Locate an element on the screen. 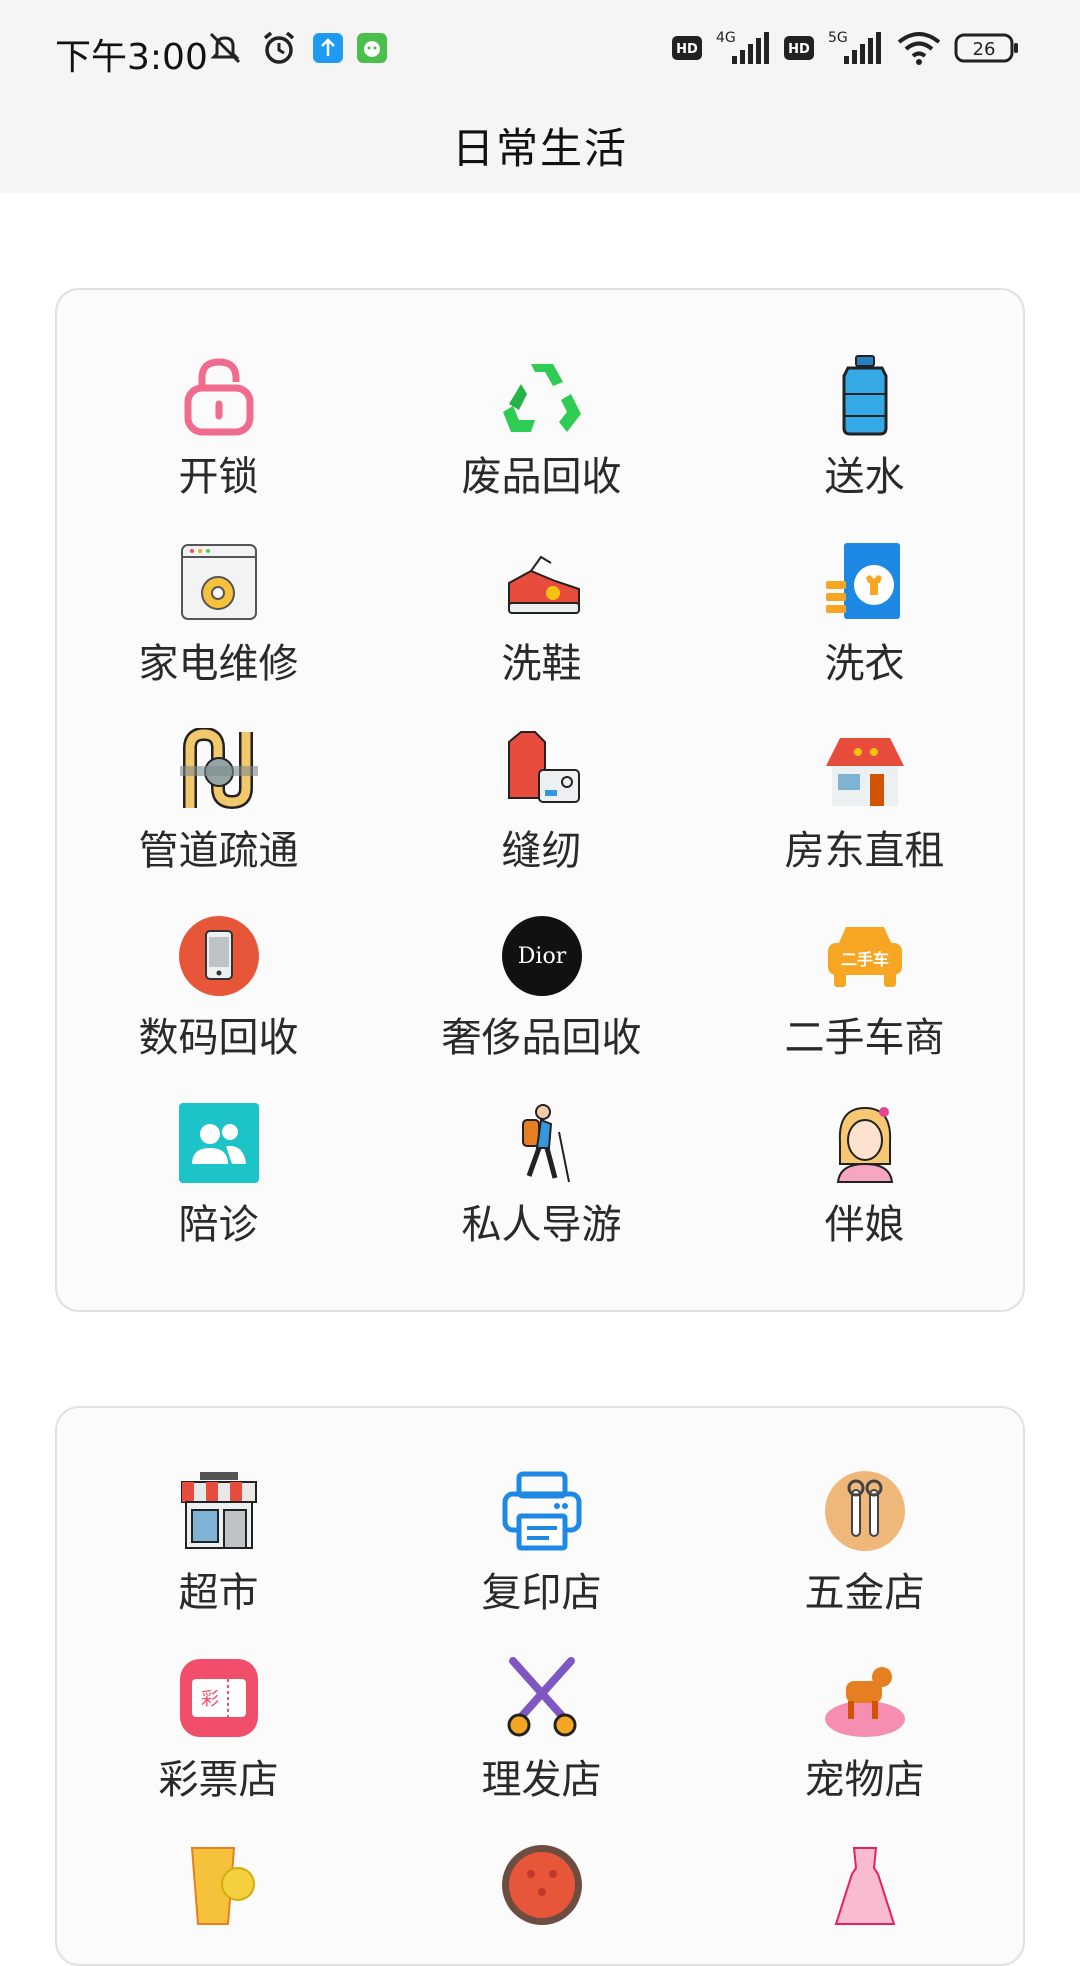  wifi-icon is located at coordinates (919, 48).